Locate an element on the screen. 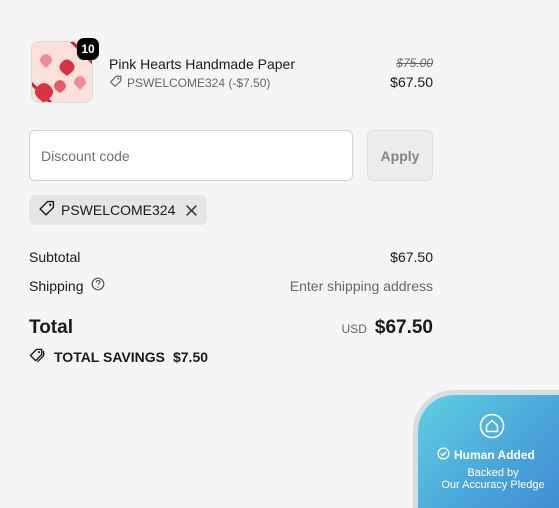 The width and height of the screenshot is (559, 508). shipping-label: Shipping is located at coordinates (56, 285).